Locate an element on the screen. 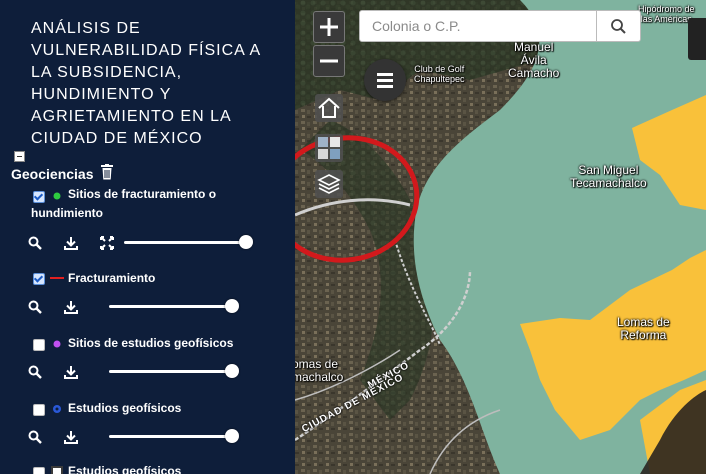 The image size is (706, 474). group-collapse-toggle is located at coordinates (19, 156).